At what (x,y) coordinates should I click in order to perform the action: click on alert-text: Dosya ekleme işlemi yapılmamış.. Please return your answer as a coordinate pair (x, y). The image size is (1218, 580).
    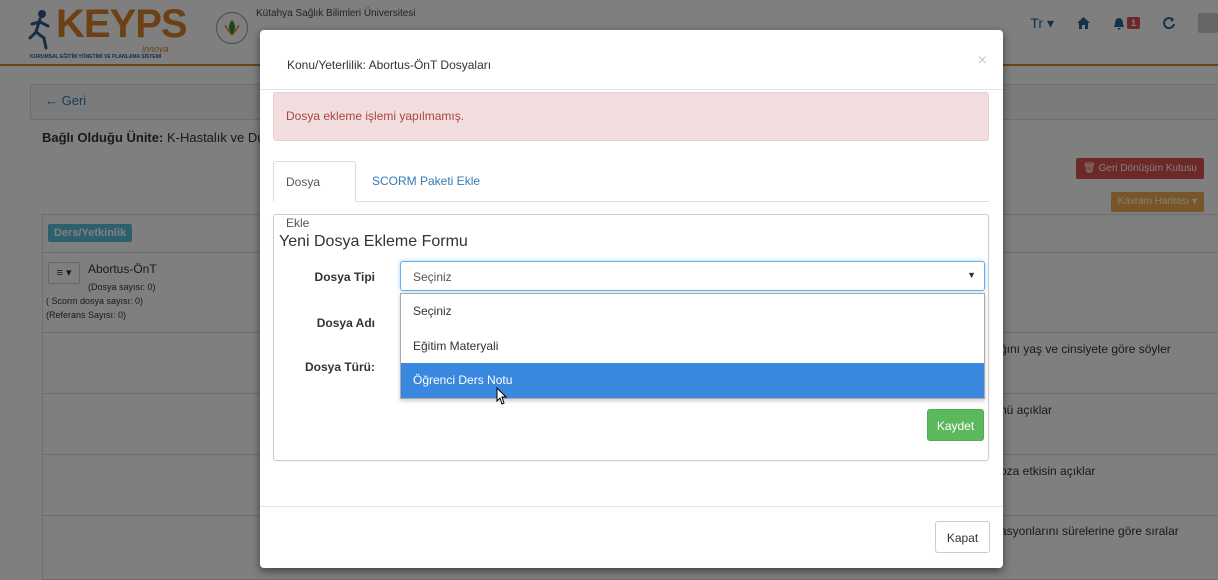
    Looking at the image, I should click on (375, 116).